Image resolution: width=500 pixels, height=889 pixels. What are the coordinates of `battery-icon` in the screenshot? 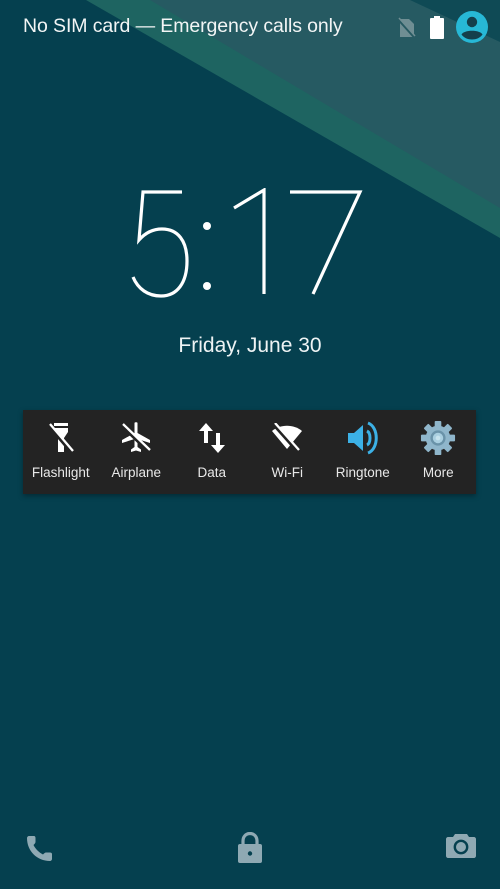 It's located at (437, 27).